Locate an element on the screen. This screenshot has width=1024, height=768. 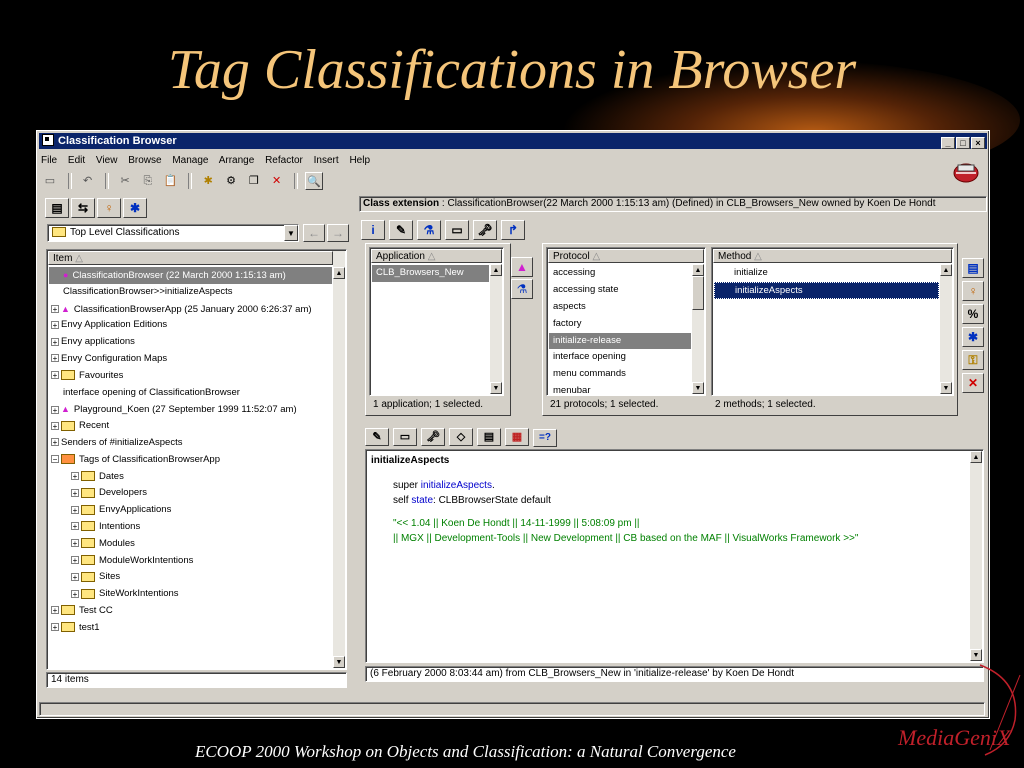
list-item: menu commands is located at coordinates (620, 374).